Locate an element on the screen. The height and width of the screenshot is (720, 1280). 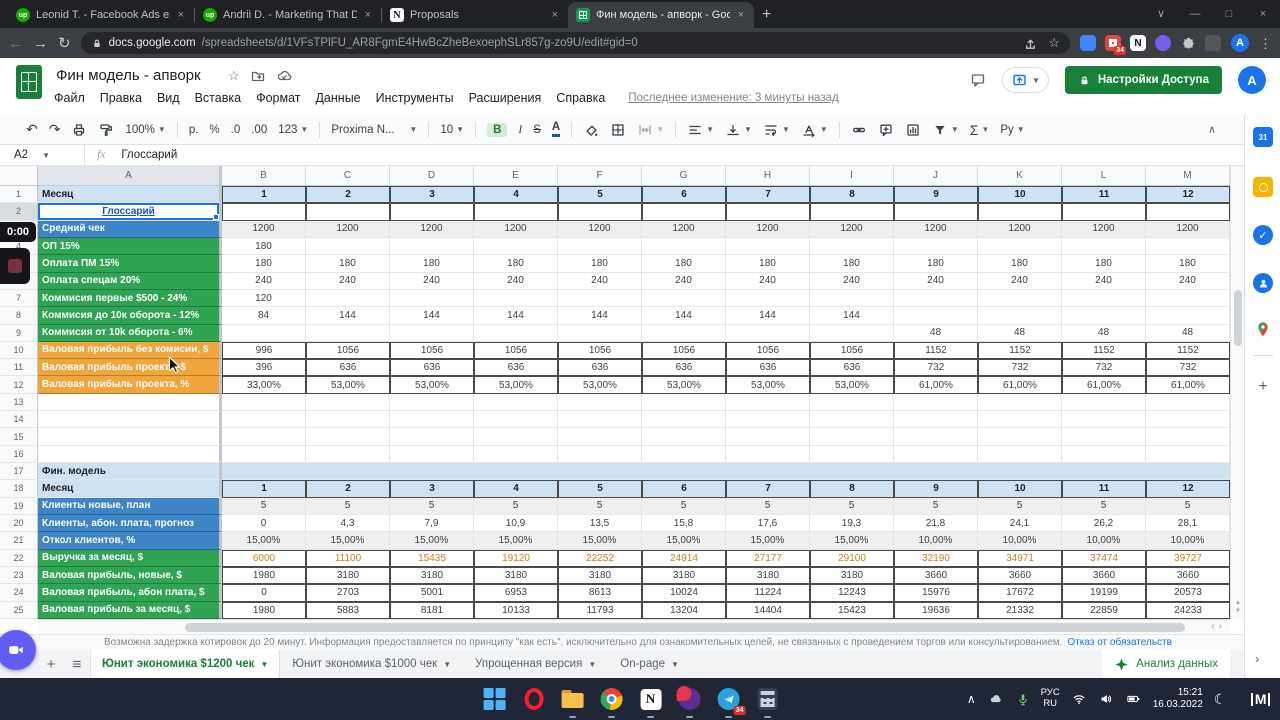
sheet-tab: Упрощенная версия ▼ is located at coordinates (535, 664).